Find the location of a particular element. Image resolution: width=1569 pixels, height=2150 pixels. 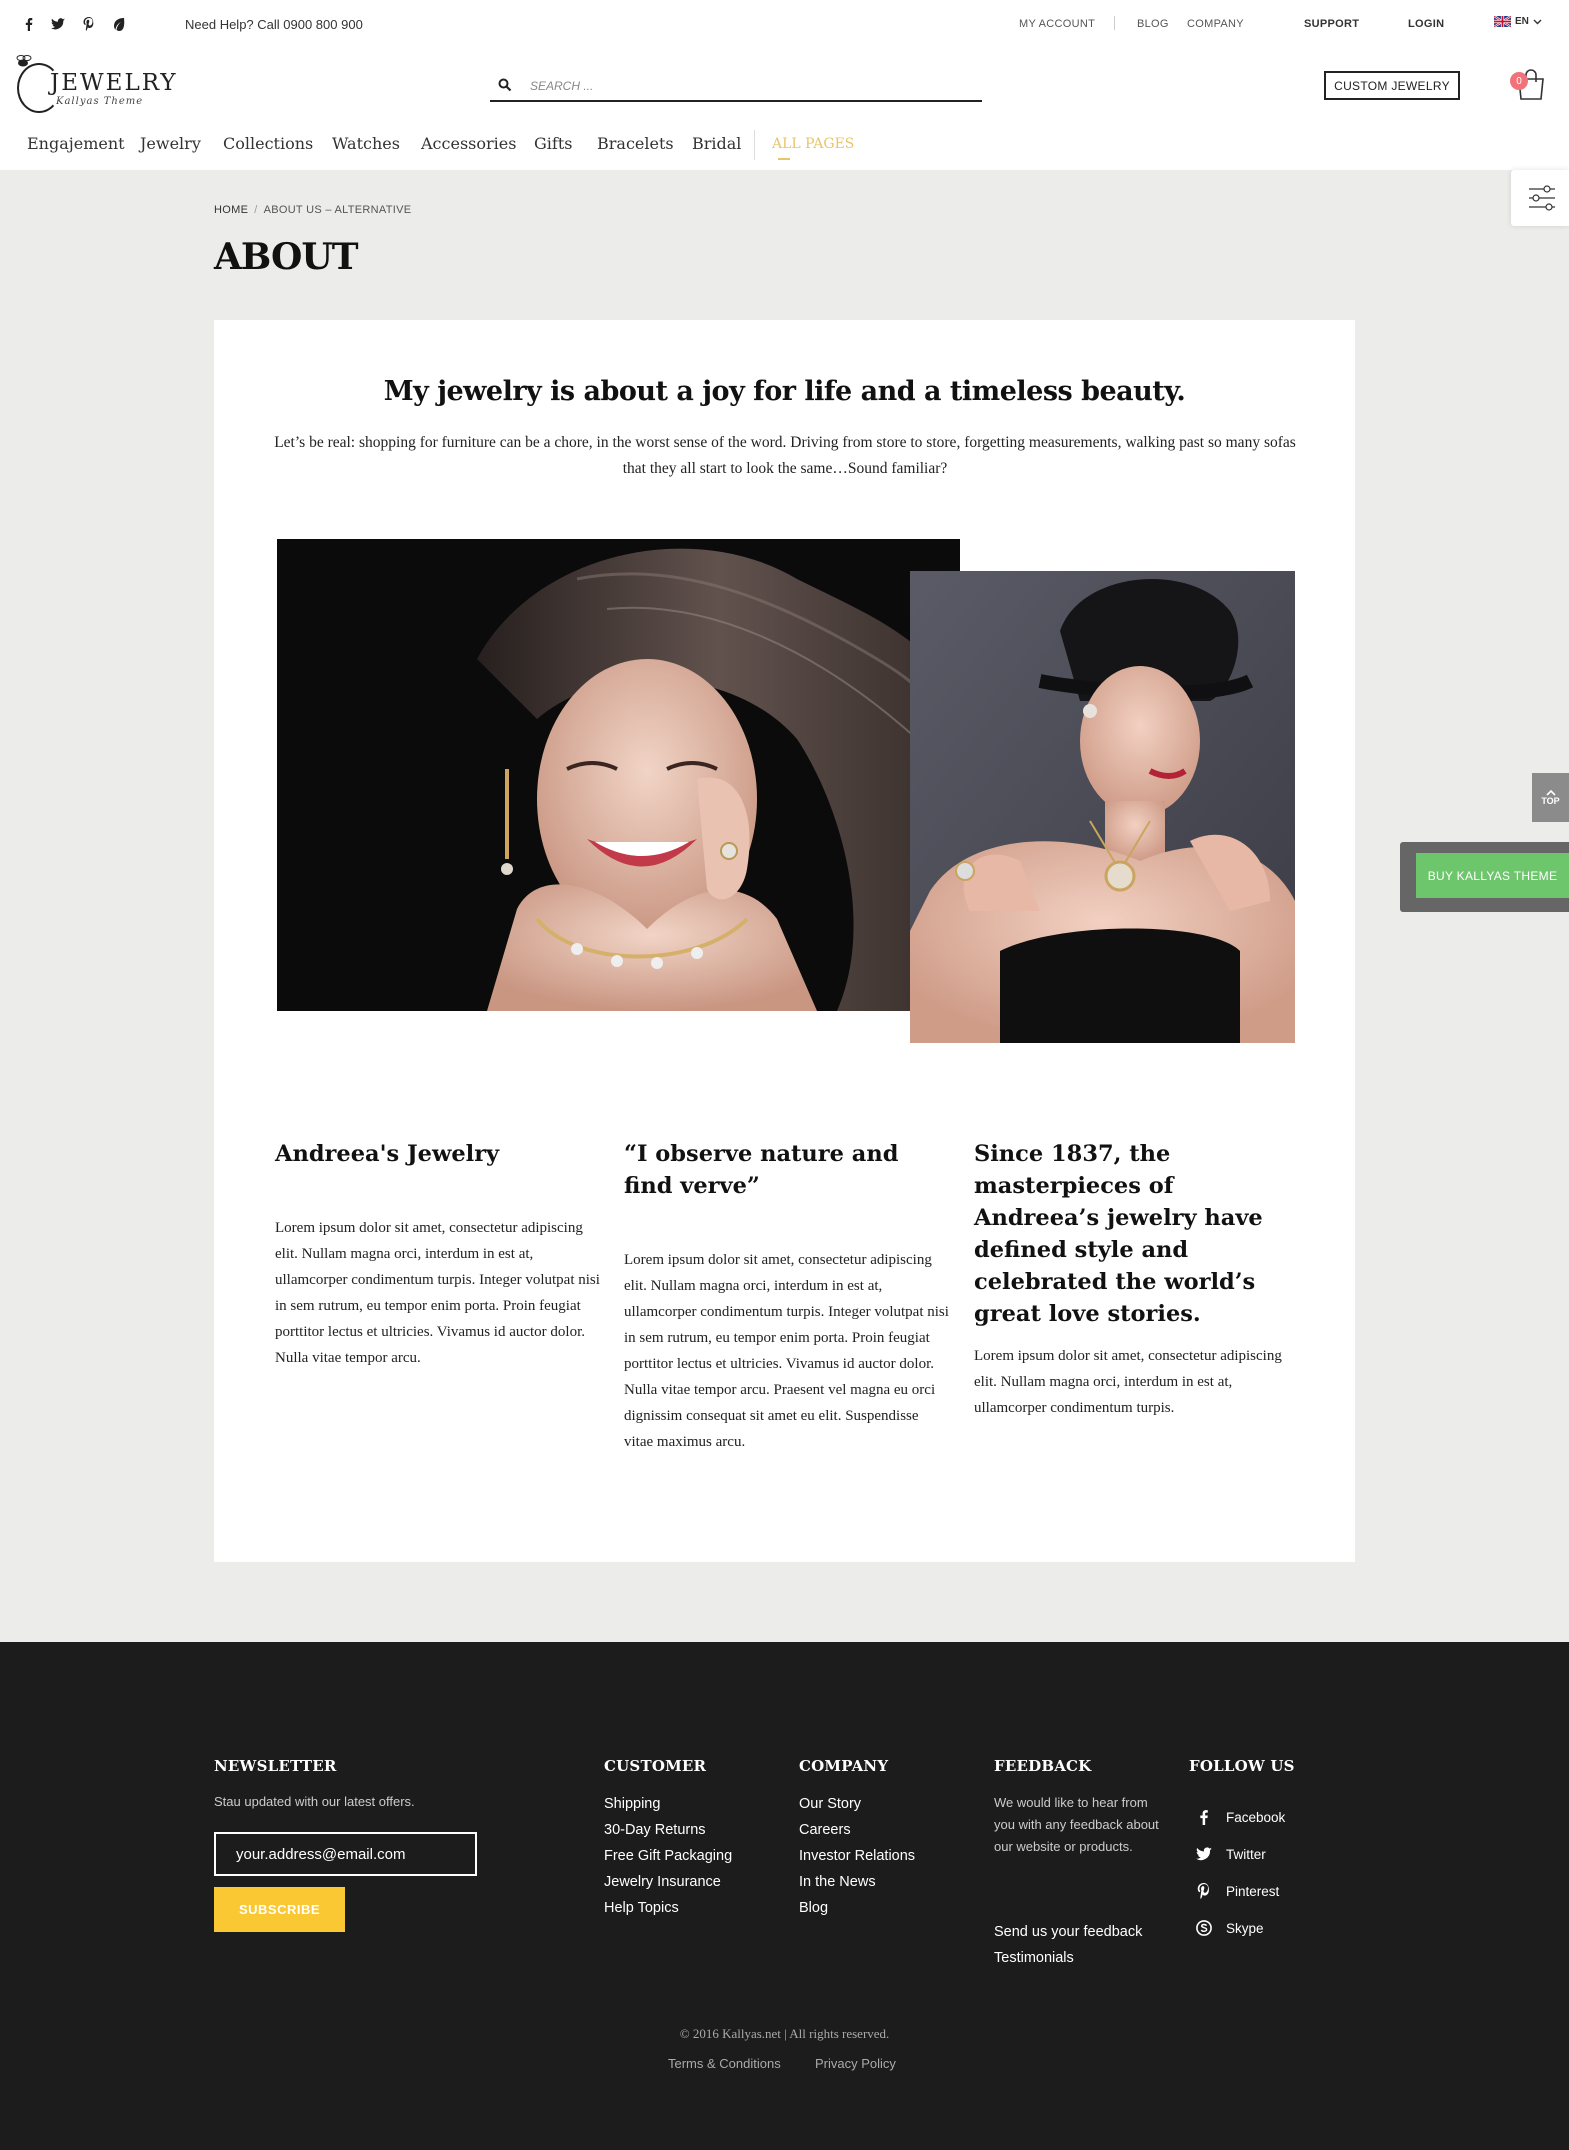

column-1-heading: Andreea's Jewelry is located at coordinates (387, 1154).